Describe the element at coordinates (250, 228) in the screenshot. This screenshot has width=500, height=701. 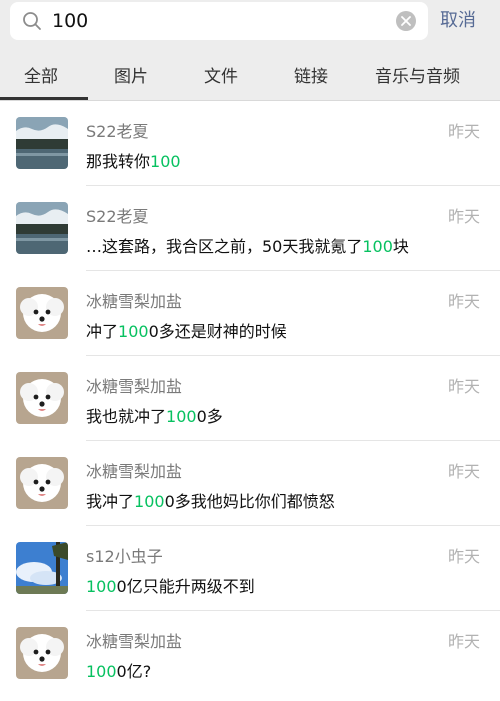
I see `list-item: S22老夏 昨天 …这套路，我合区之前，50天我就氪了100块` at that location.